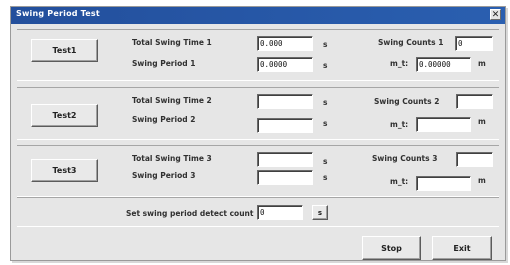 The width and height of the screenshot is (510, 265). I want to click on lambda-2-field, so click(443, 124).